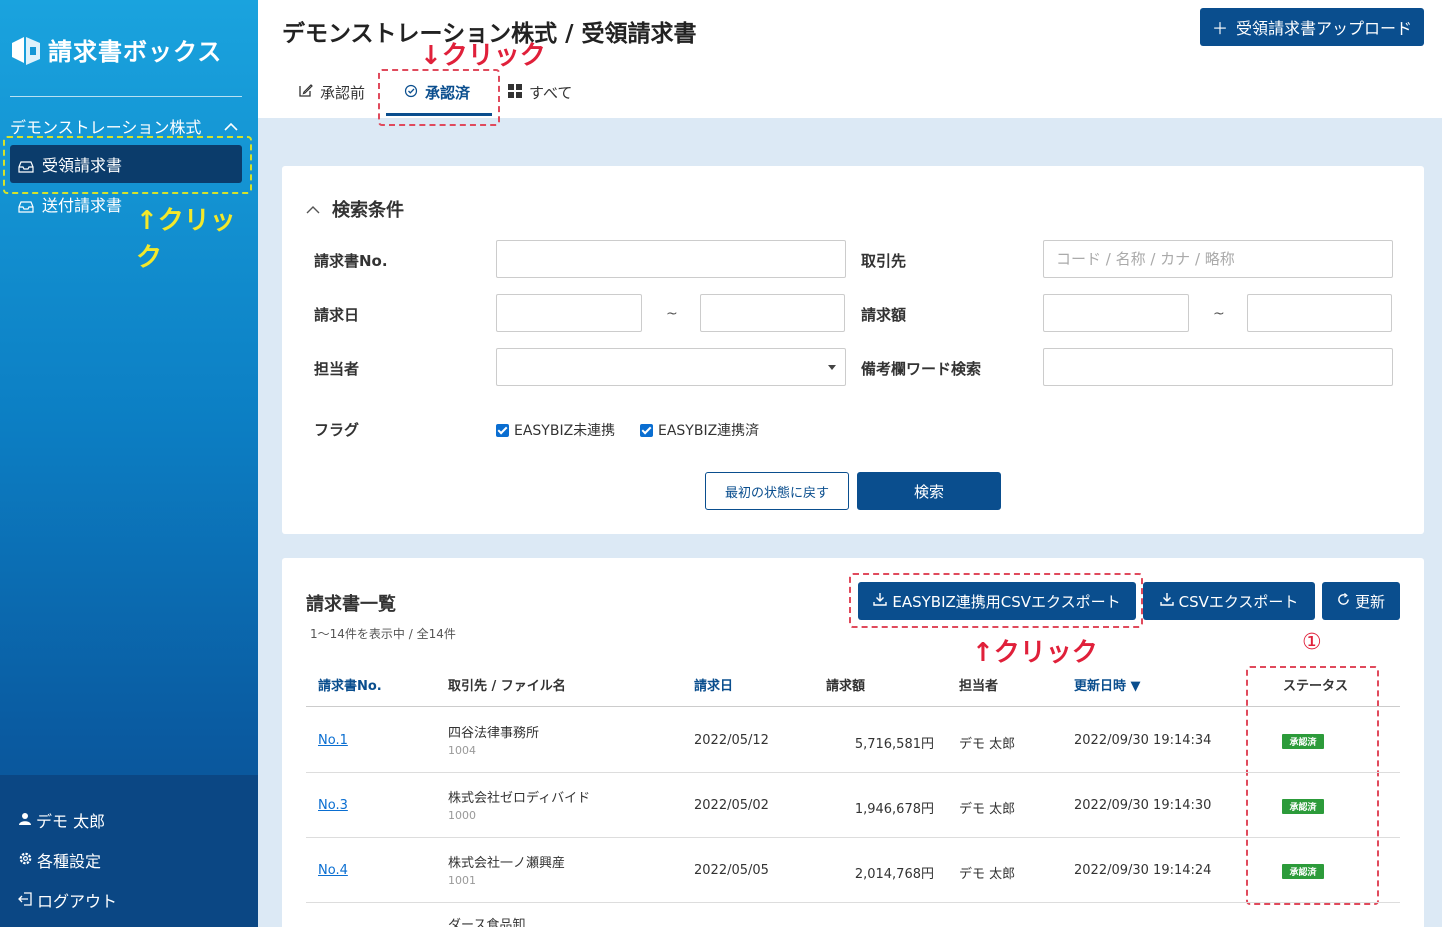 The width and height of the screenshot is (1442, 927). I want to click on column-header-date: 請求日, so click(713, 684).